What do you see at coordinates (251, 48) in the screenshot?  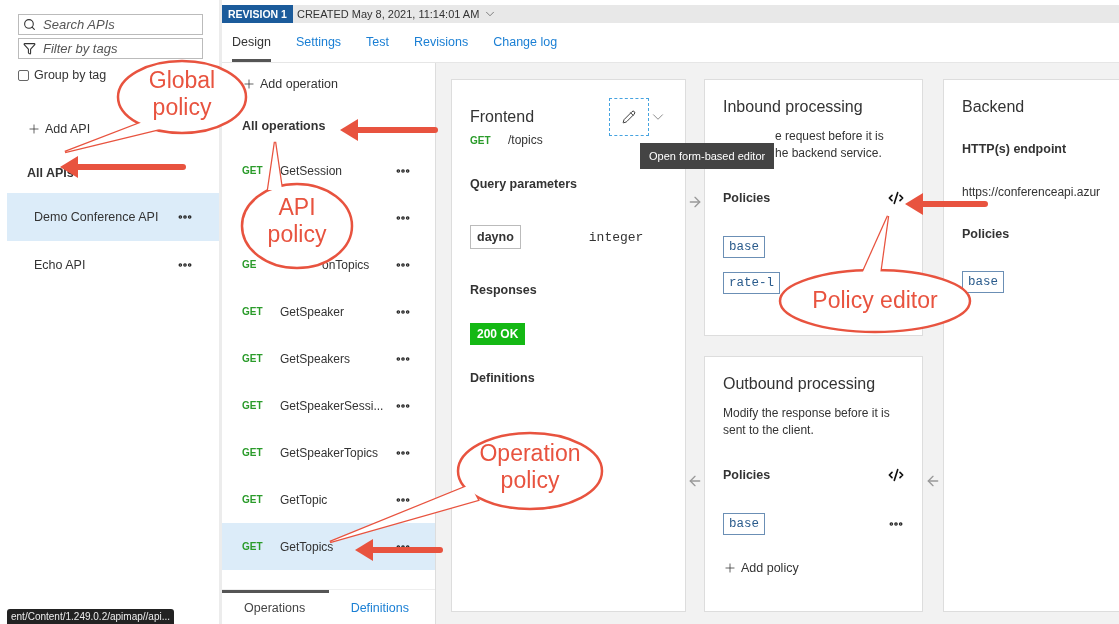 I see `tab: Design` at bounding box center [251, 48].